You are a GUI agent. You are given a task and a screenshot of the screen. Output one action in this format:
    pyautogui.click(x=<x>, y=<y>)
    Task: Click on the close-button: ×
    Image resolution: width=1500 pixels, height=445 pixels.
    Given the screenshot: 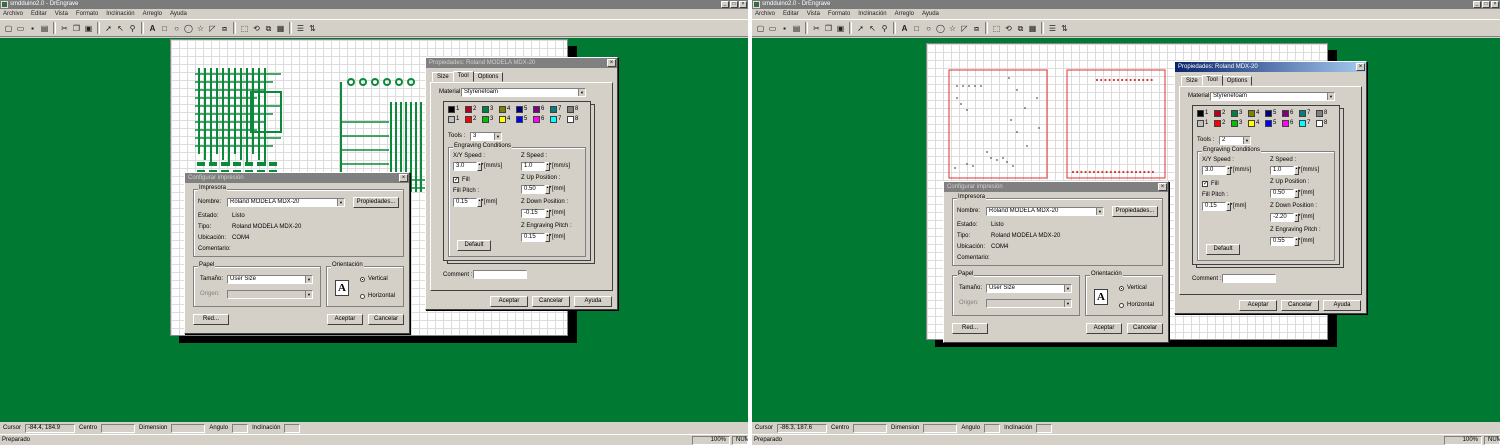 What is the action you would take?
    pyautogui.click(x=1495, y=4)
    